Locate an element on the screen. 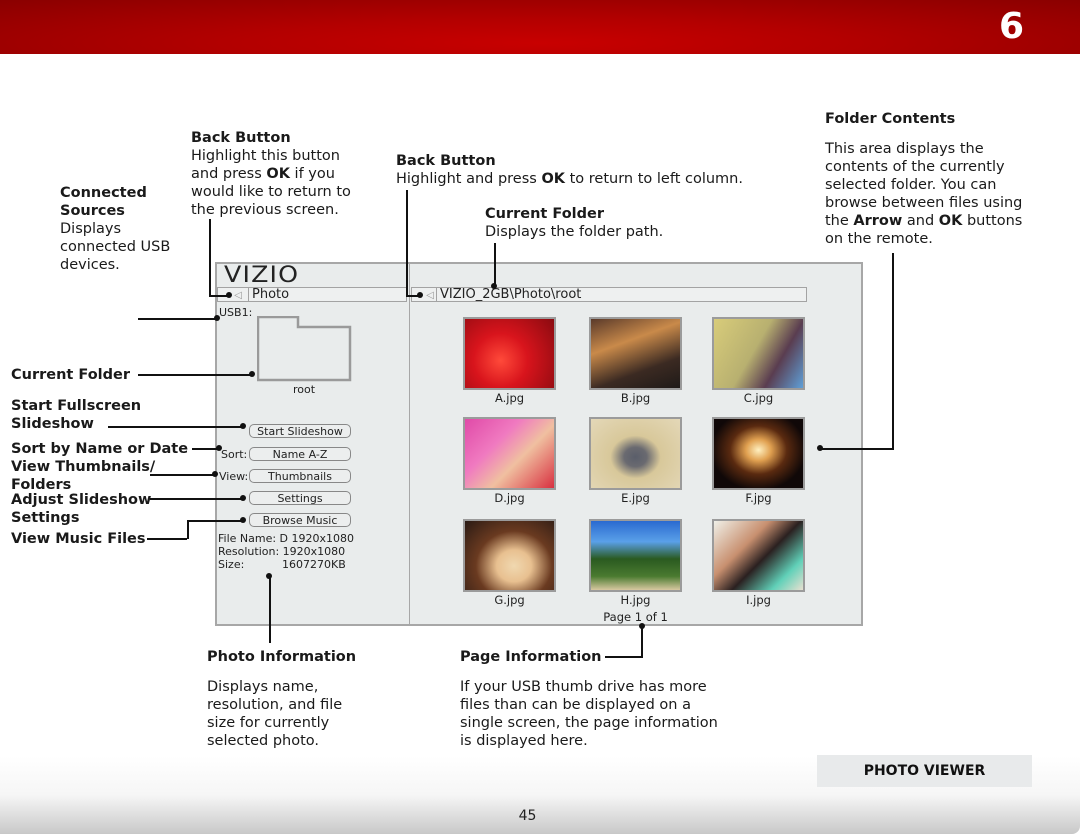 The image size is (1080, 834). sort-select: Name A-Z is located at coordinates (300, 454).